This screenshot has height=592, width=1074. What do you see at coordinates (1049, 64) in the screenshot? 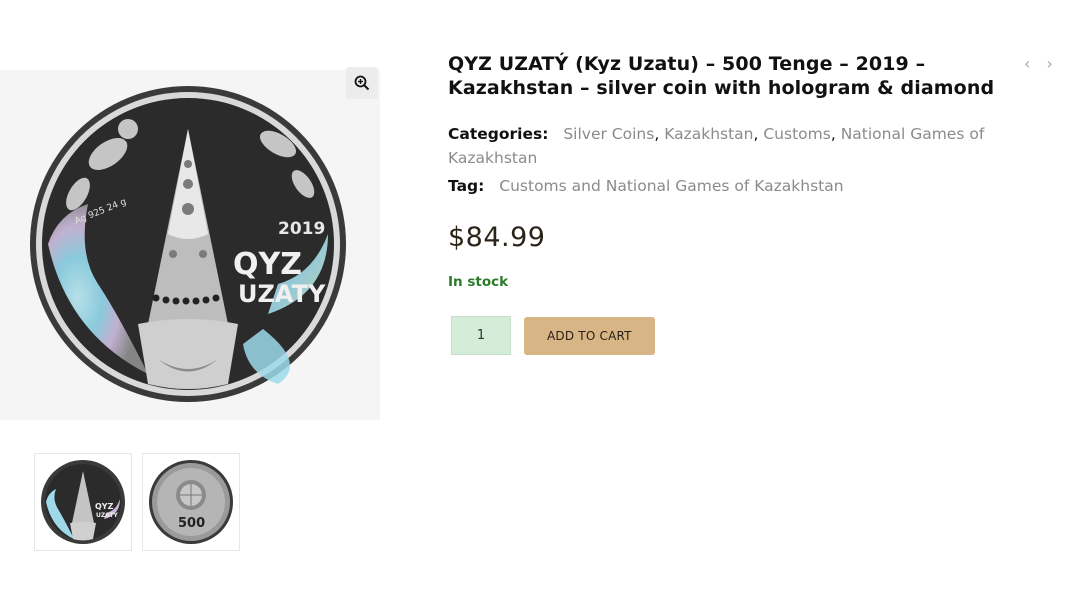
I see `next-product-icon: ›` at bounding box center [1049, 64].